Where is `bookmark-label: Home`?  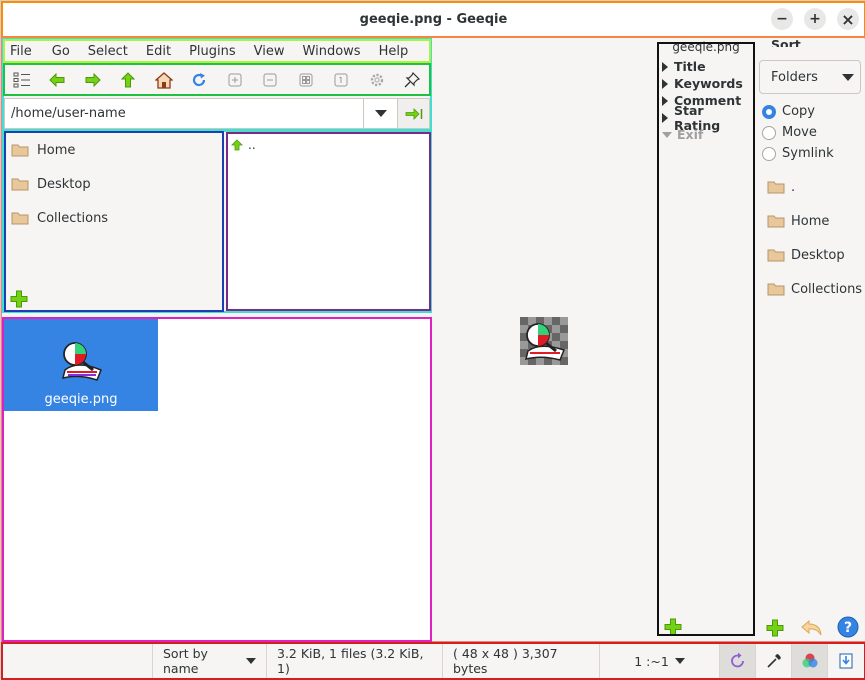 bookmark-label: Home is located at coordinates (56, 150).